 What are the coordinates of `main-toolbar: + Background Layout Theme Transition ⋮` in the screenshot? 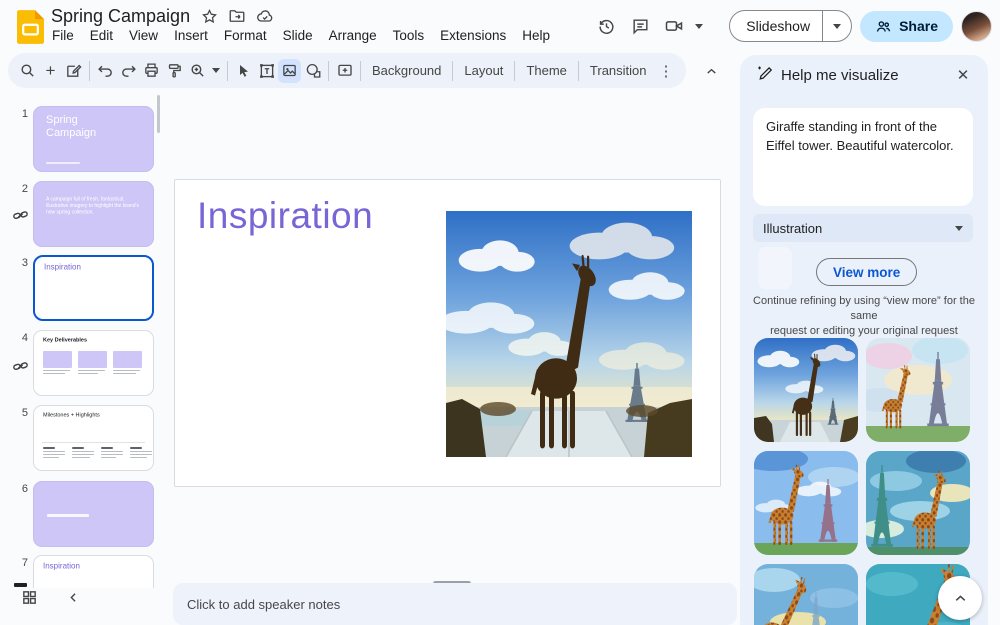 It's located at (347, 70).